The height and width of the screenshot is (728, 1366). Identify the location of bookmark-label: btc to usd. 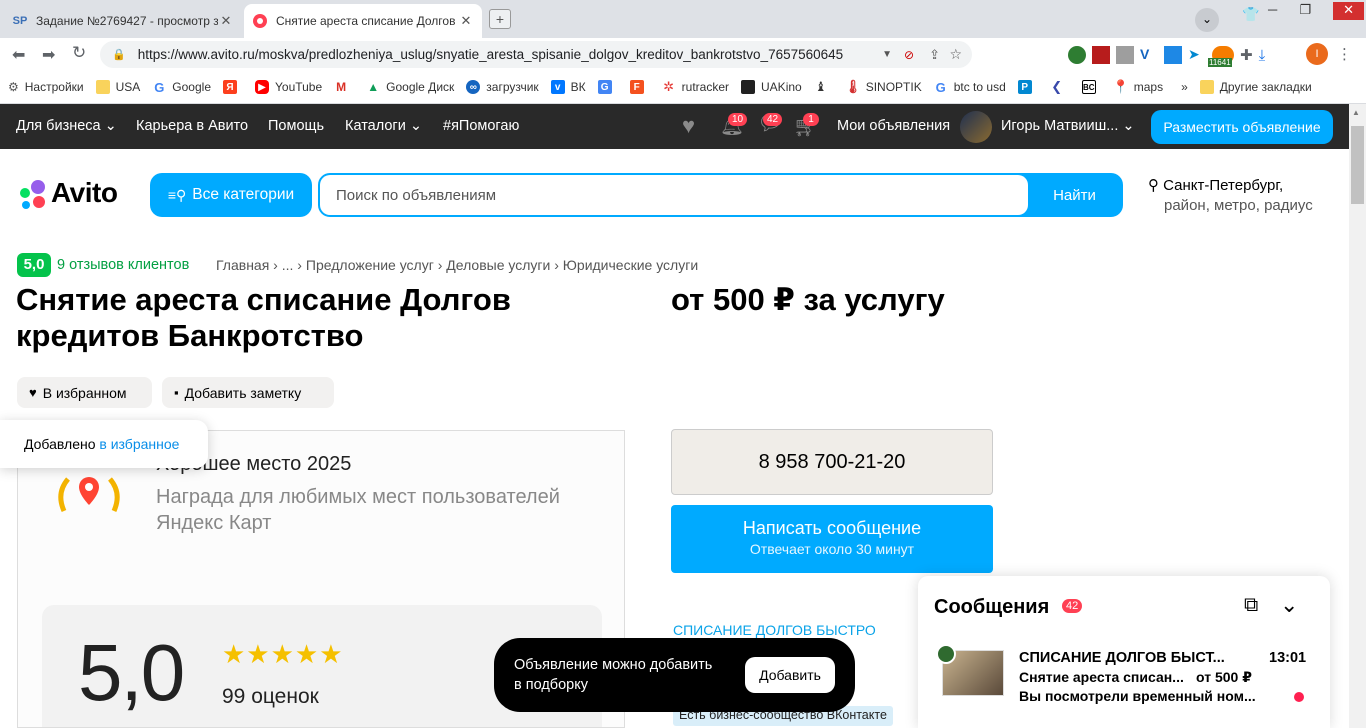
(979, 87).